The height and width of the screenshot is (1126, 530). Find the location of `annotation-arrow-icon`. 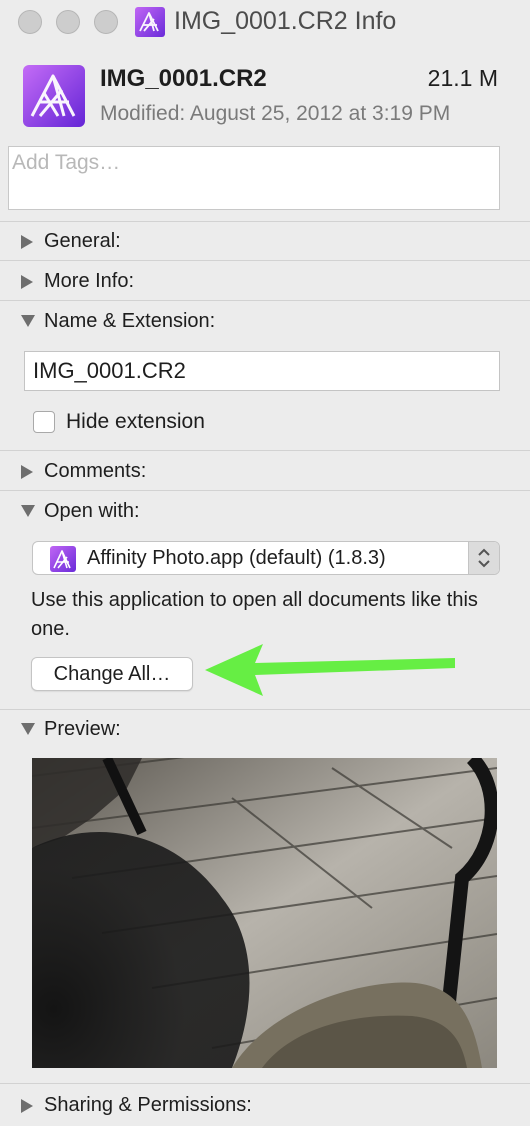

annotation-arrow-icon is located at coordinates (330, 670).